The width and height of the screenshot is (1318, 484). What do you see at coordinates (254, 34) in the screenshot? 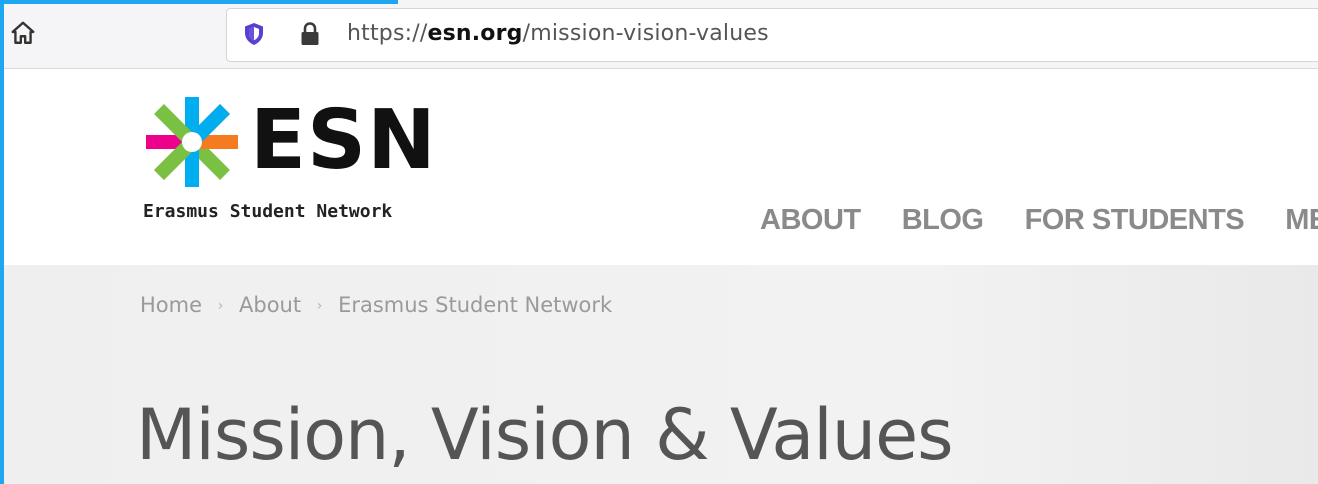
I see `shield-icon` at bounding box center [254, 34].